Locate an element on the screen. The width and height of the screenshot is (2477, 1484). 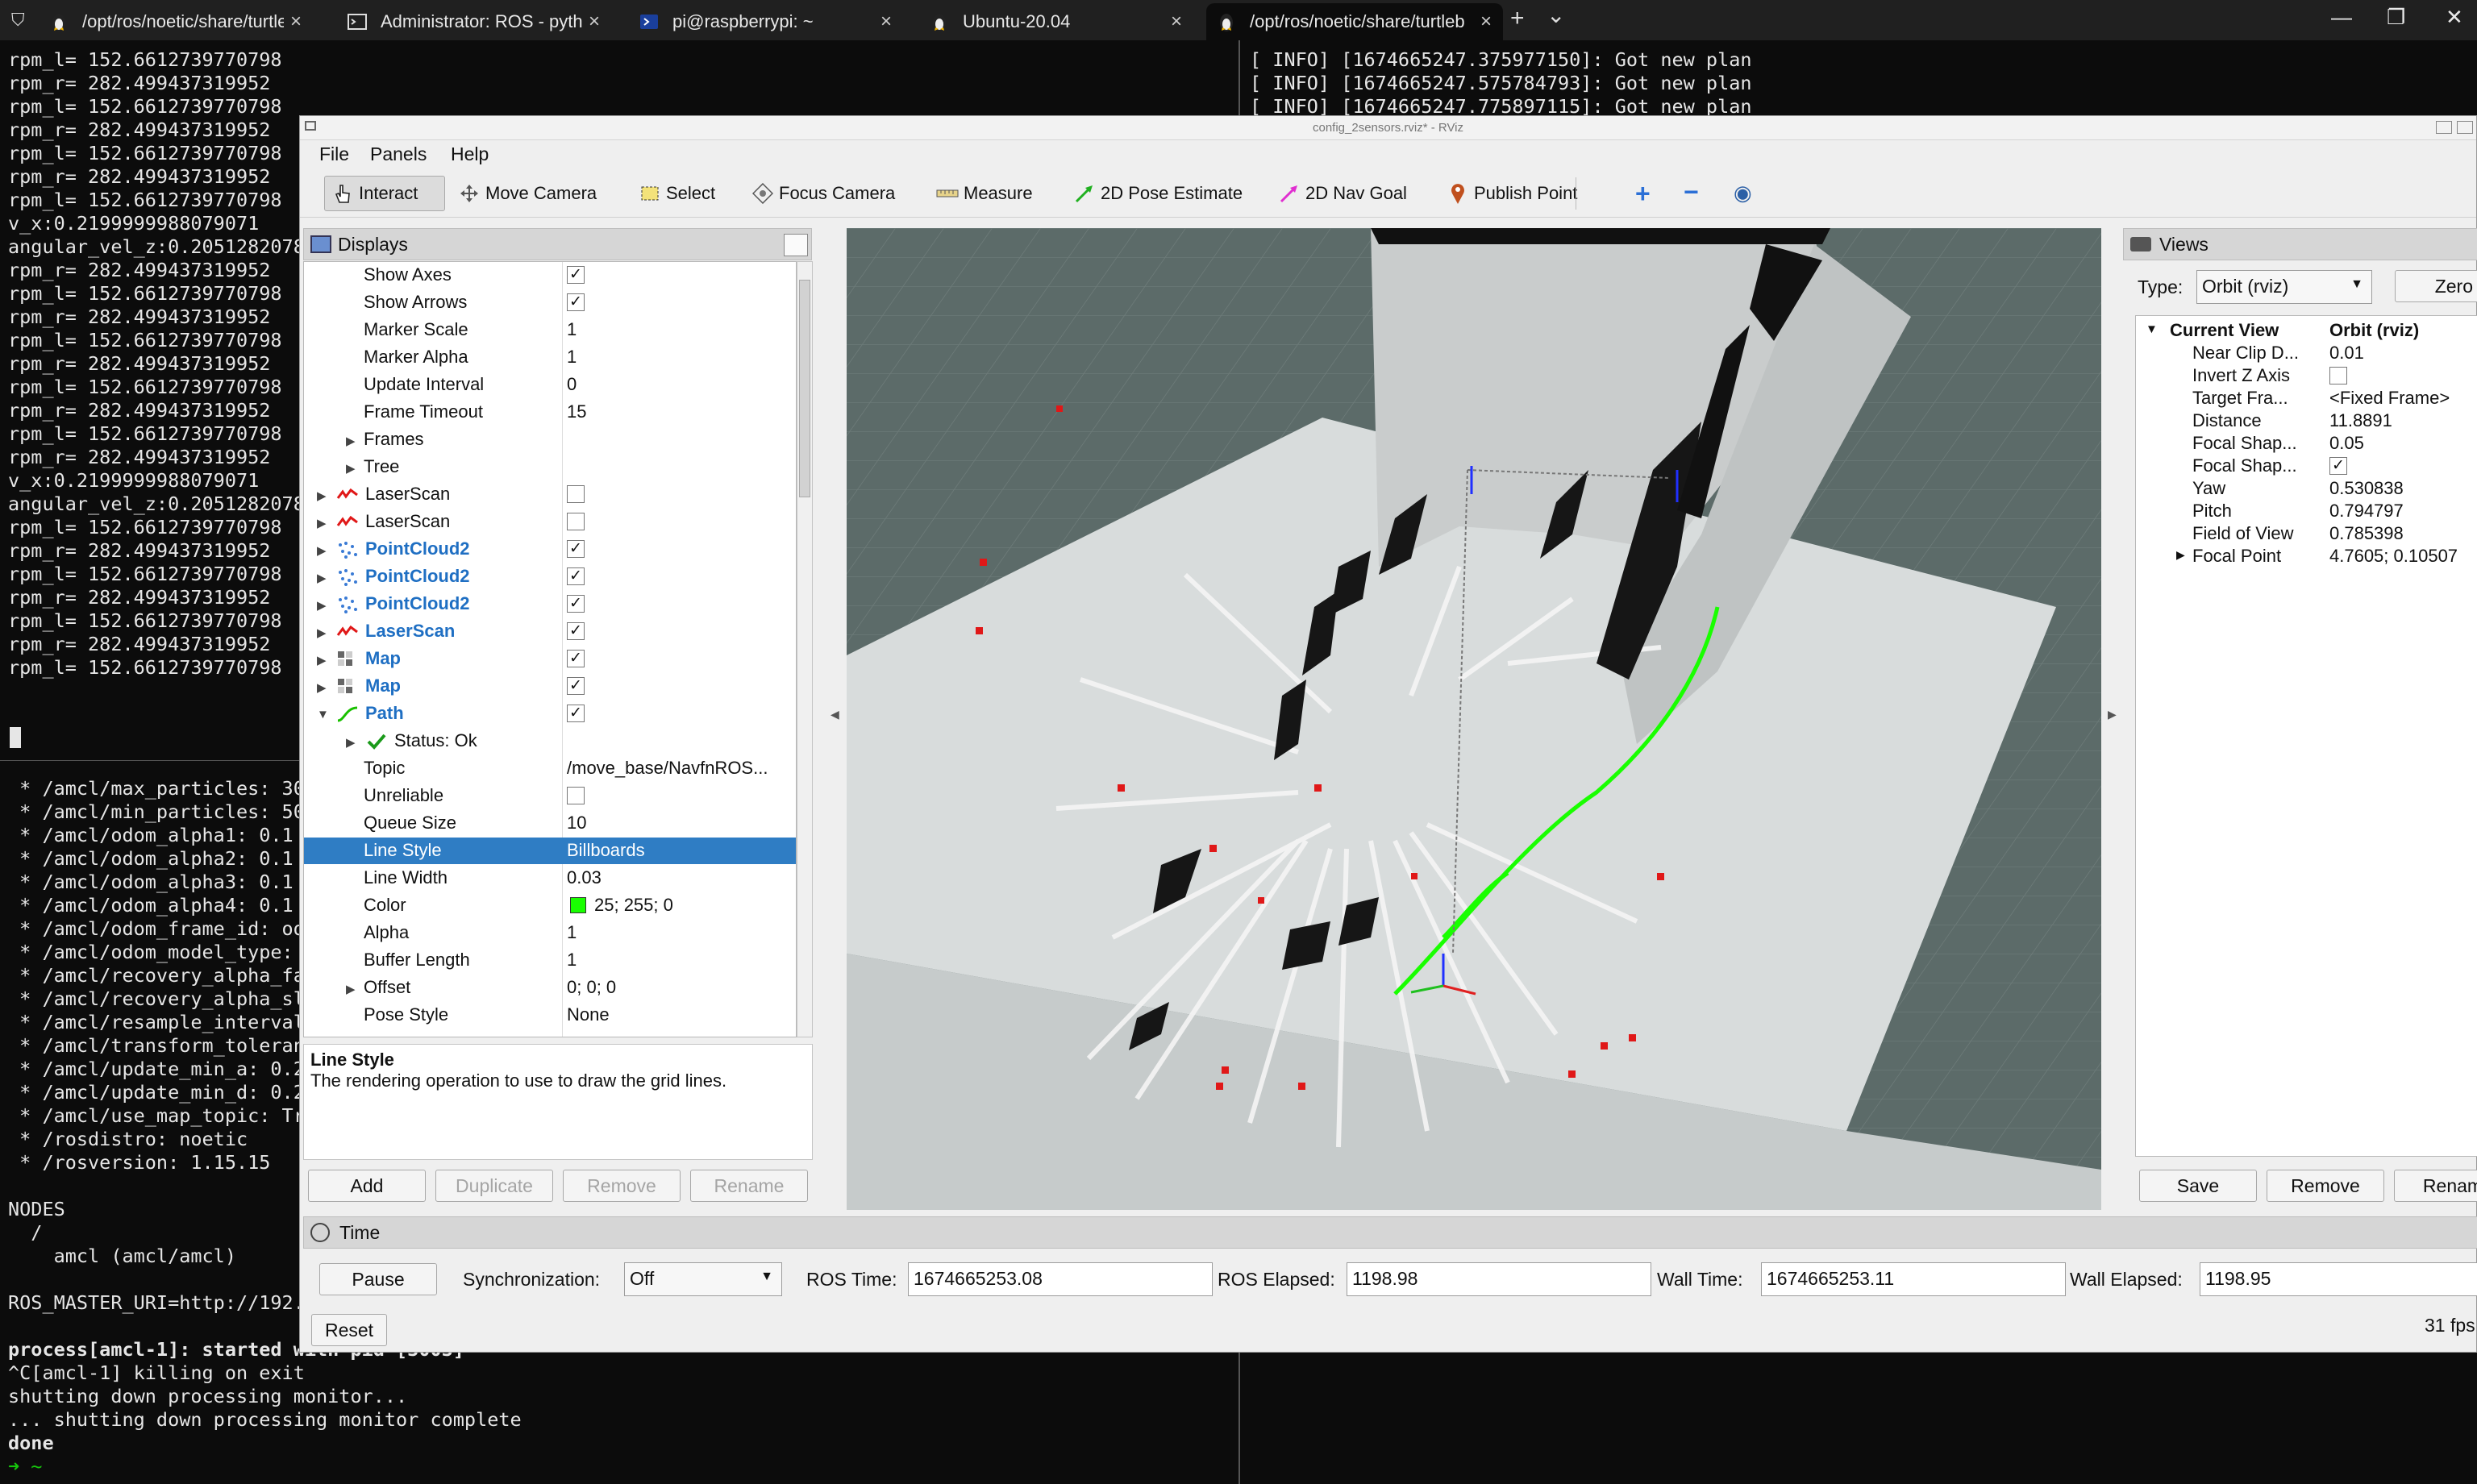
tab-dropdown-button: ⌄ is located at coordinates (1556, 15).